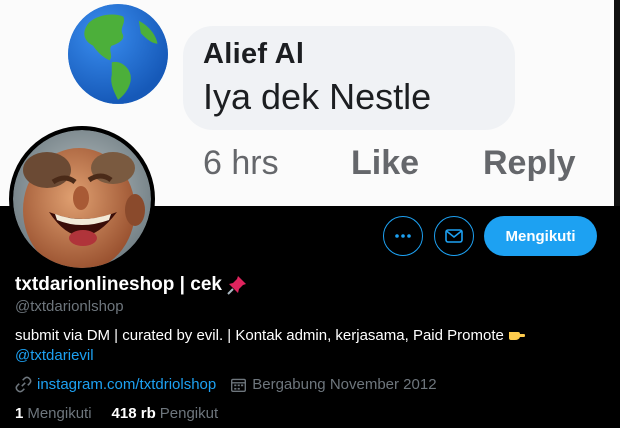 Image resolution: width=620 pixels, height=428 pixels. I want to click on followers-stat: 418 rb Pengikut, so click(165, 413).